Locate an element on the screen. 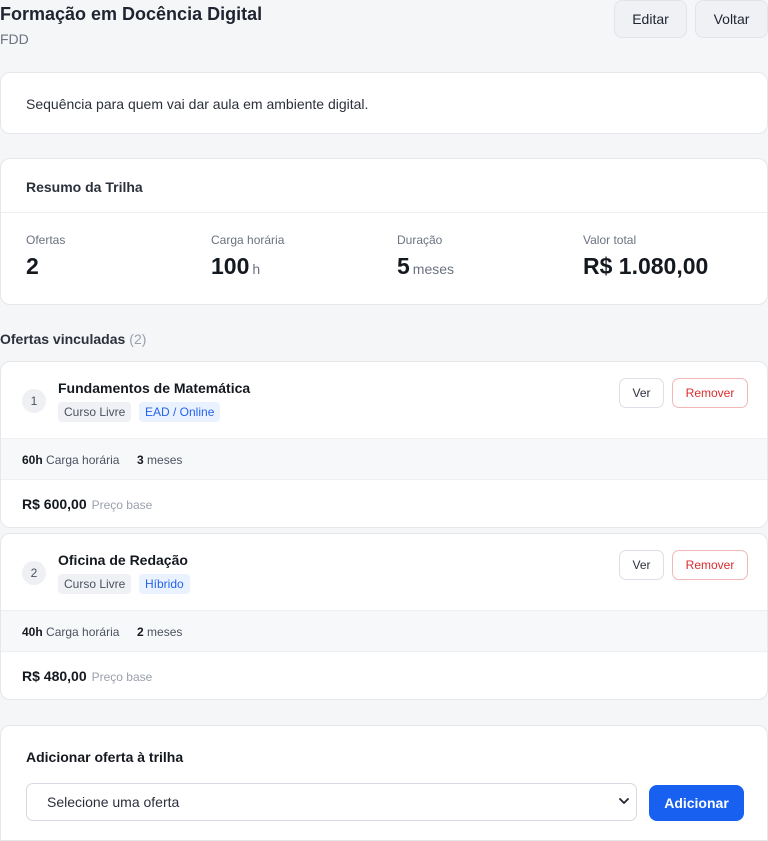  summary-title: Resumo da Trilha is located at coordinates (84, 187).